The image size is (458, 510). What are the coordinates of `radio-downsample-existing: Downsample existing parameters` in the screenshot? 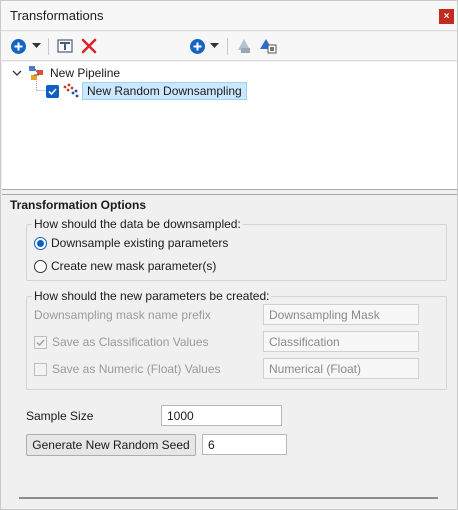 It's located at (131, 243).